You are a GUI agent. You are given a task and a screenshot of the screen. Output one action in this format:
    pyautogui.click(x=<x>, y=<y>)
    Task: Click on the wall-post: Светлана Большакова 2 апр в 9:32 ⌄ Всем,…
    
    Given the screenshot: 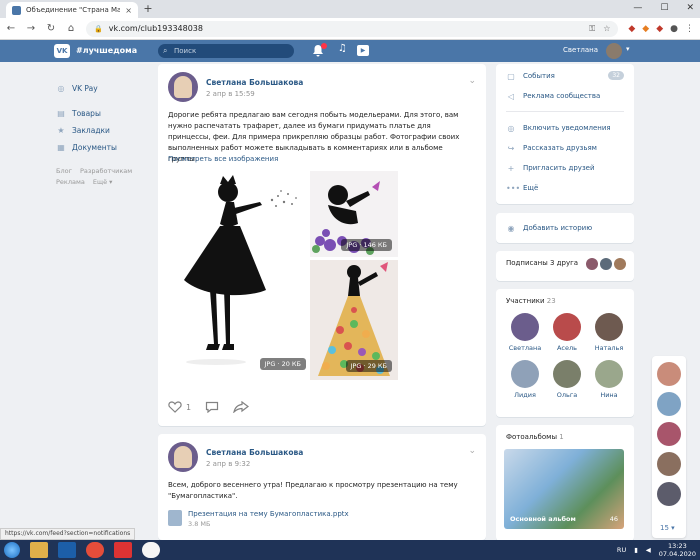 What is the action you would take?
    pyautogui.click(x=322, y=487)
    